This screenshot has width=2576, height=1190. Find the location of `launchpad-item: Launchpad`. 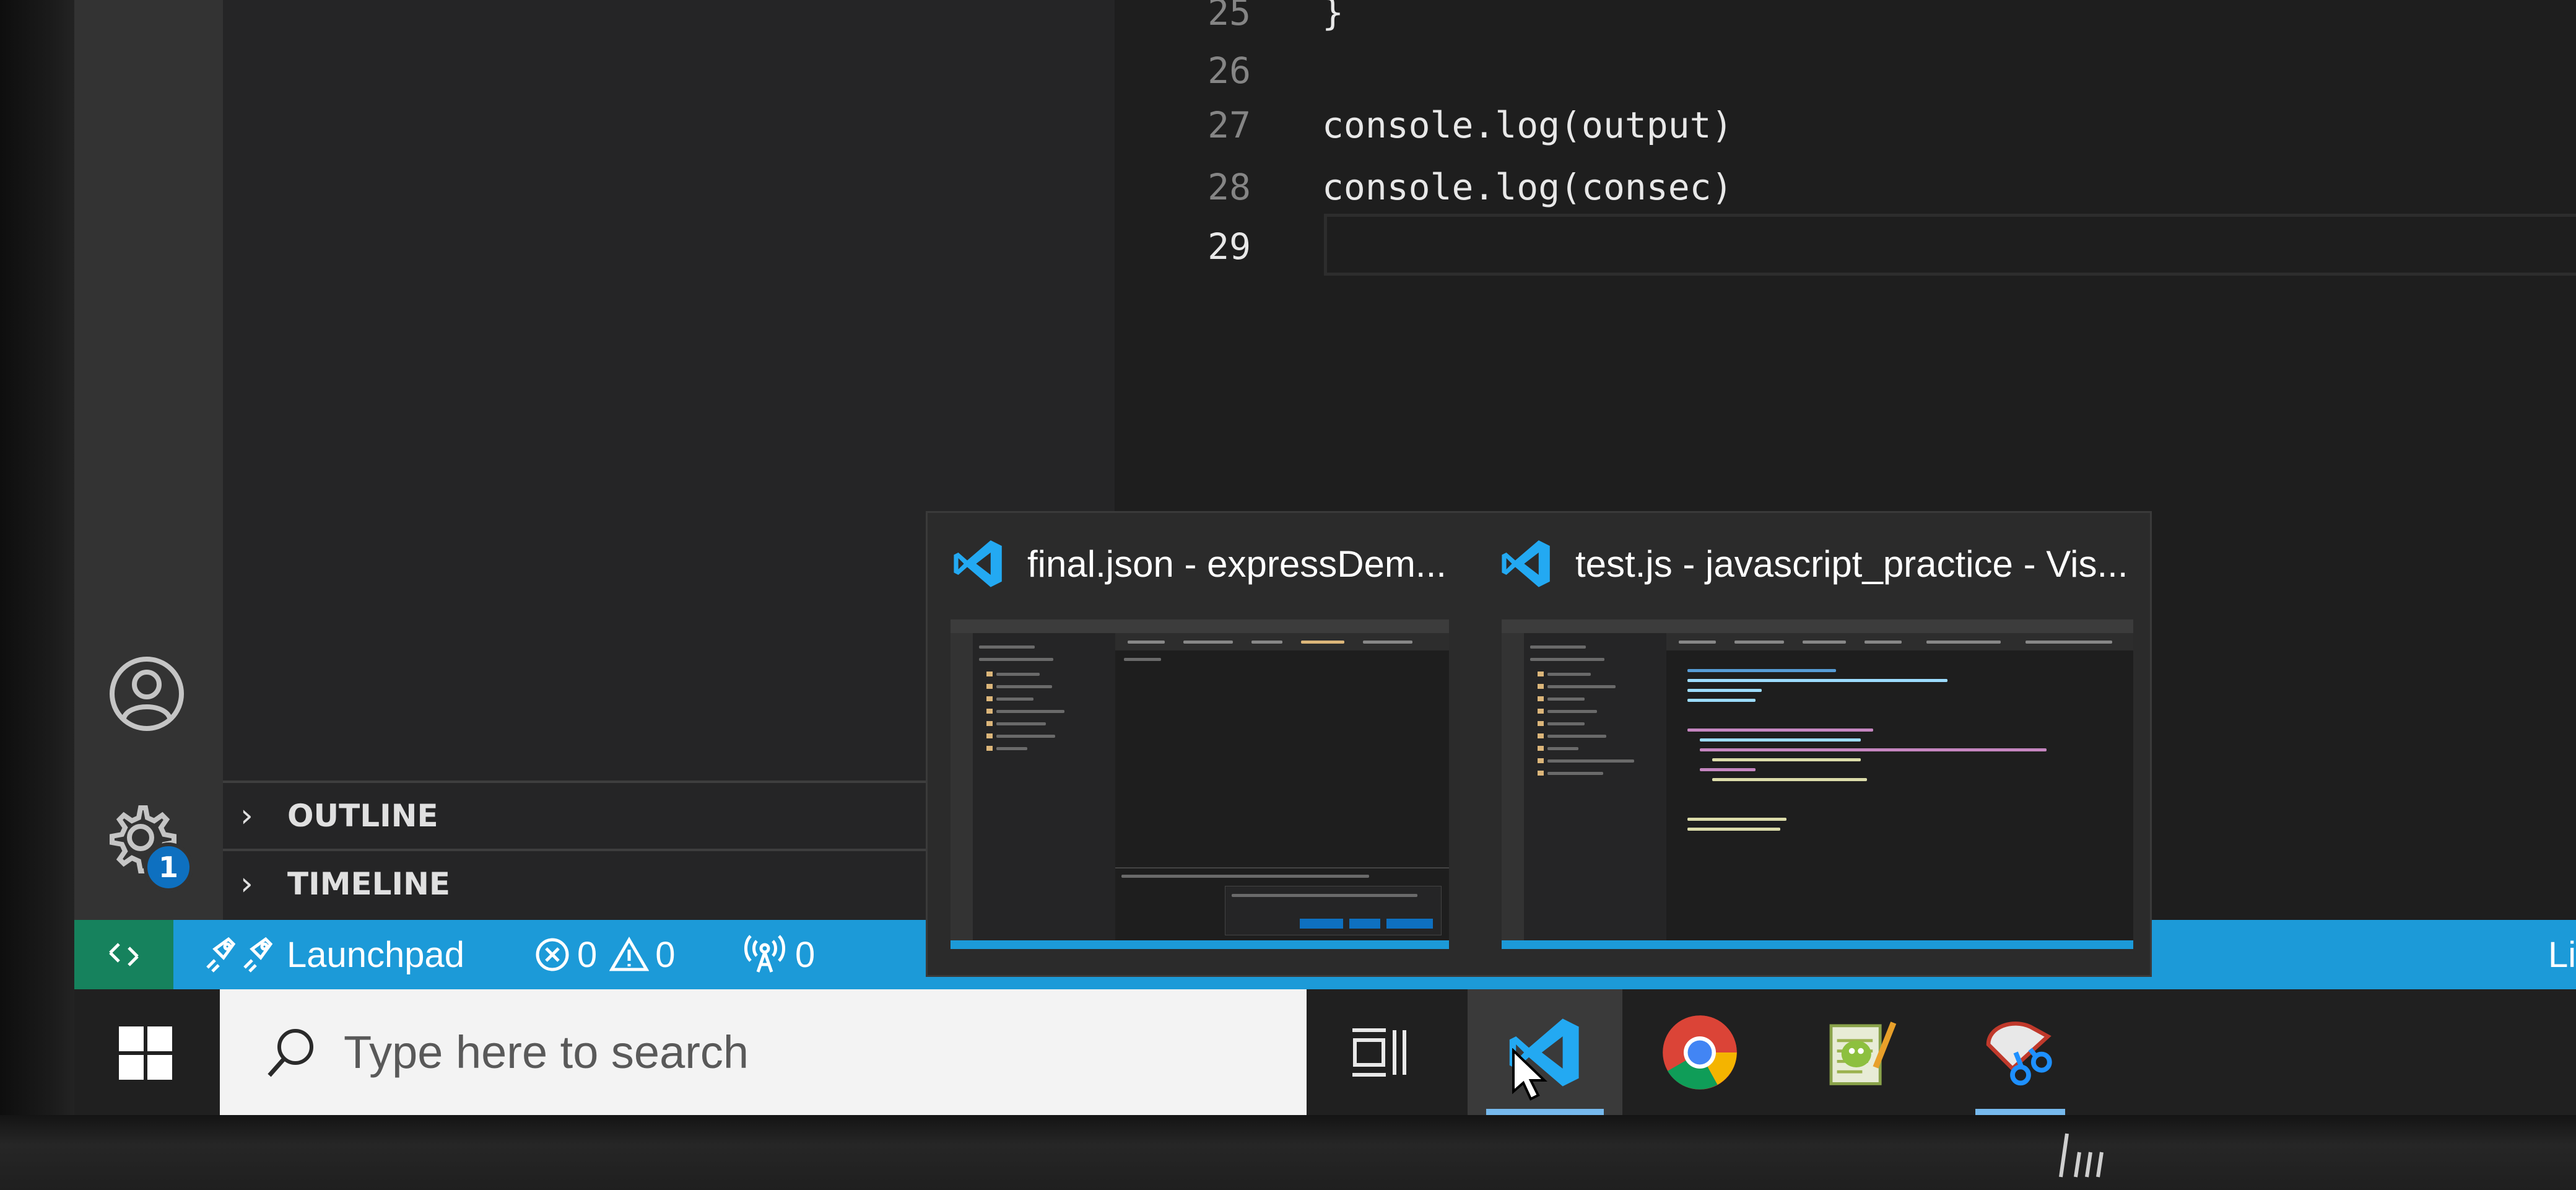

launchpad-item: Launchpad is located at coordinates (332, 954).